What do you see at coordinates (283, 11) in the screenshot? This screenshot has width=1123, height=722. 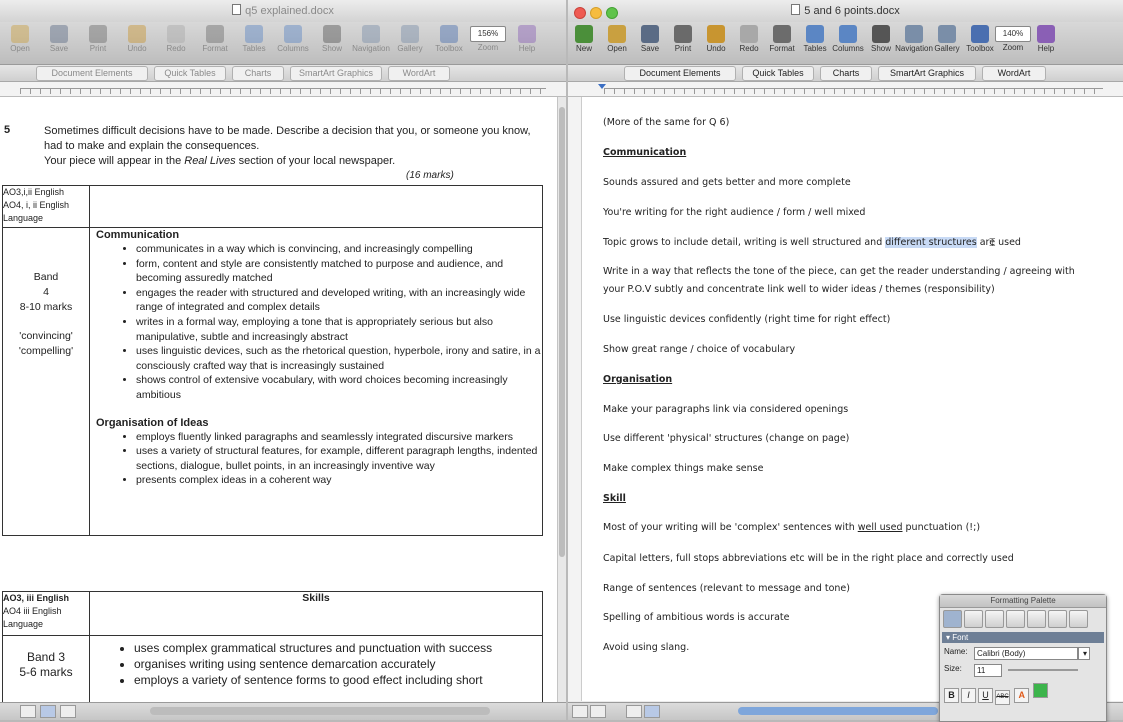 I see `left-title-bar: q5 explained.docx` at bounding box center [283, 11].